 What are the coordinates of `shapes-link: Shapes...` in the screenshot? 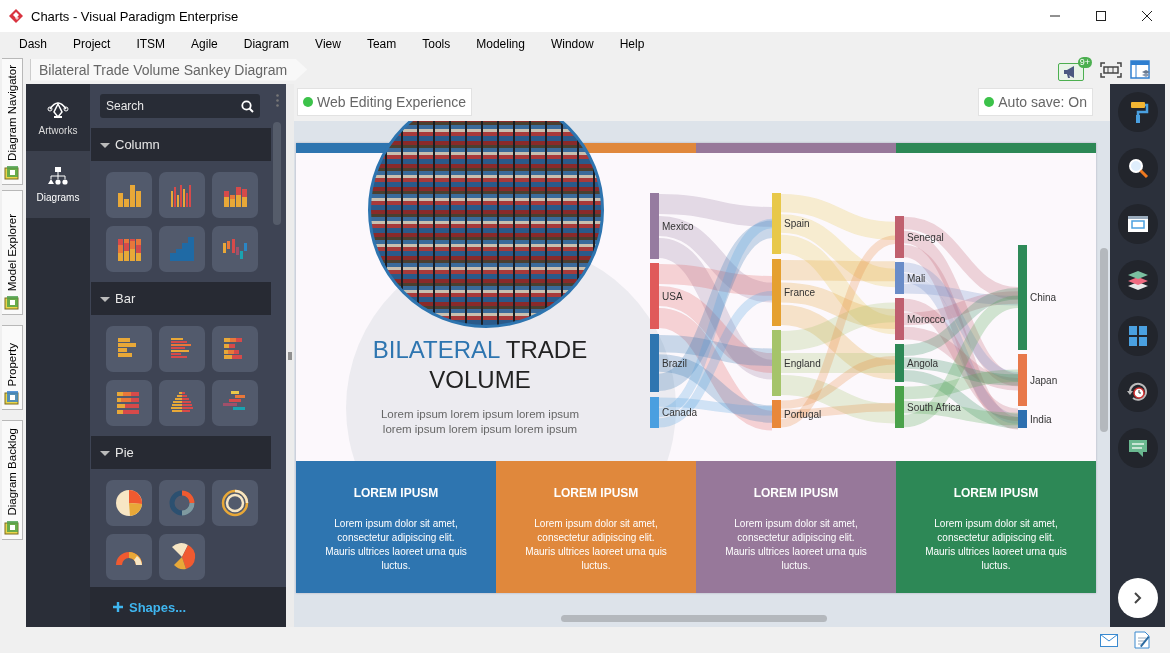 It's located at (188, 607).